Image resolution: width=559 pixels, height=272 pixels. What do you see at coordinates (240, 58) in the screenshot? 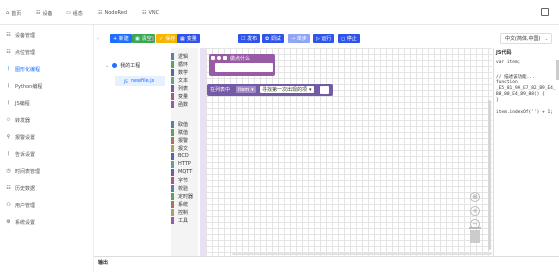
I see `function-name-field: 做点什么` at bounding box center [240, 58].